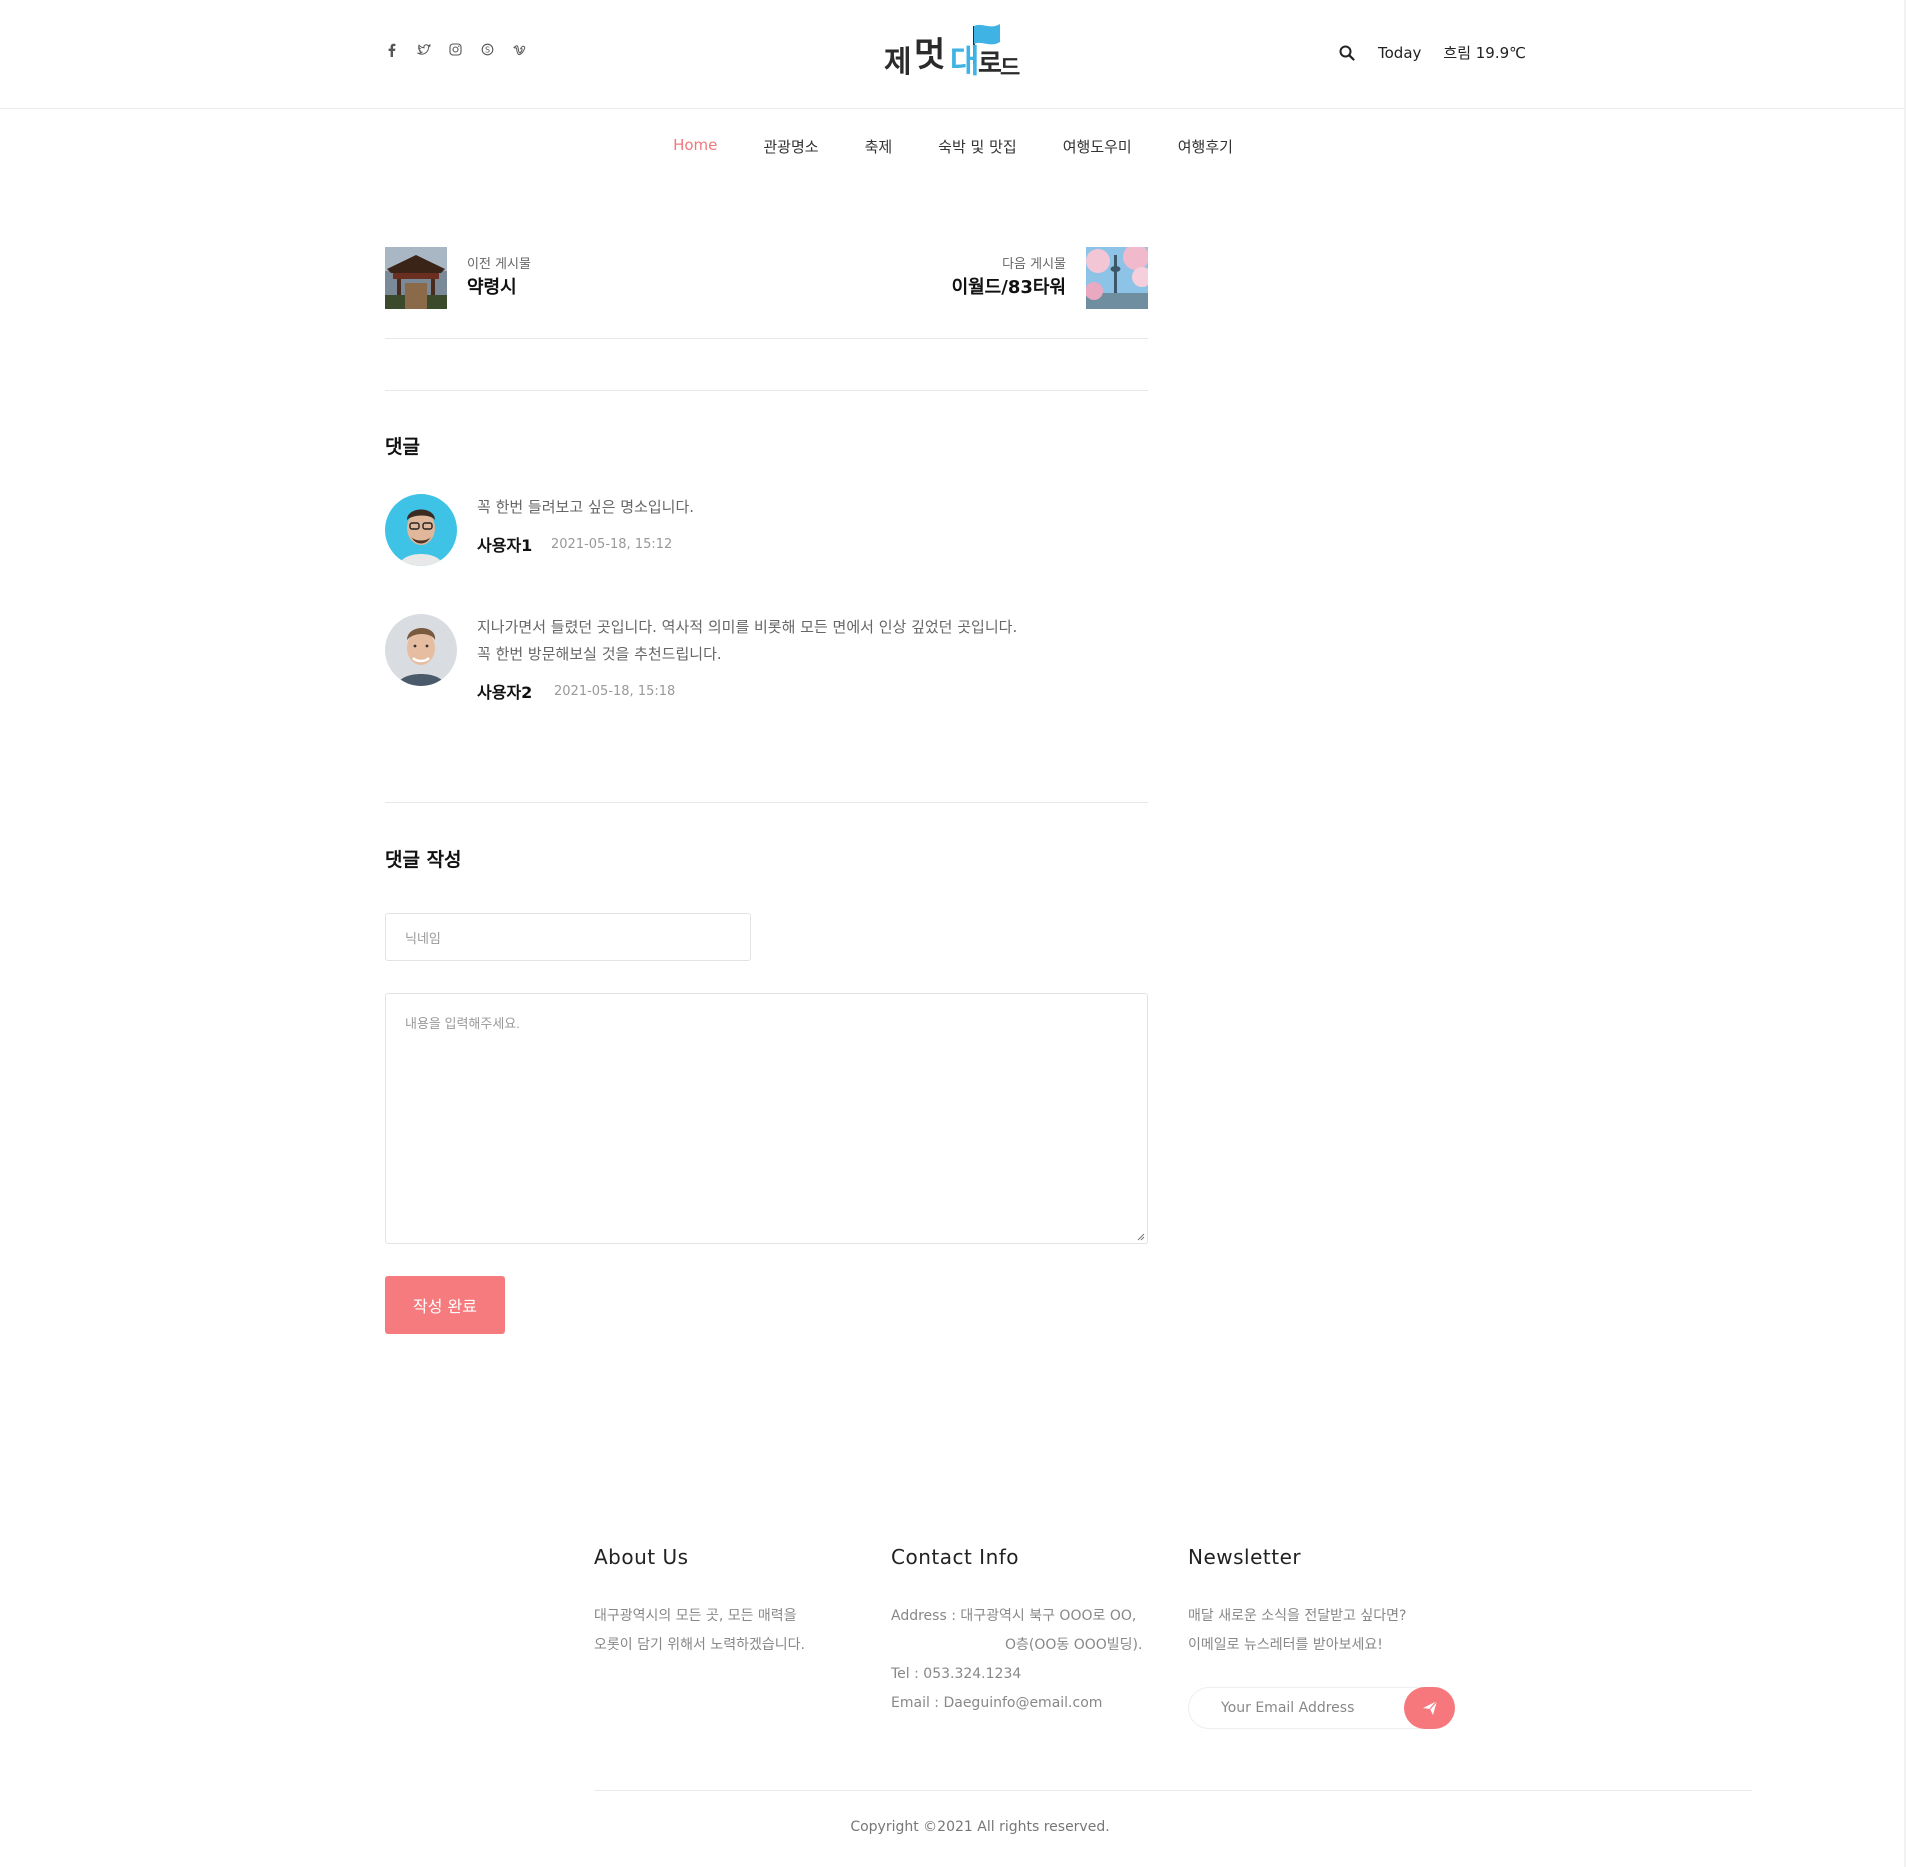  Describe the element at coordinates (898, 62) in the screenshot. I see `svg-text: 제` at that location.